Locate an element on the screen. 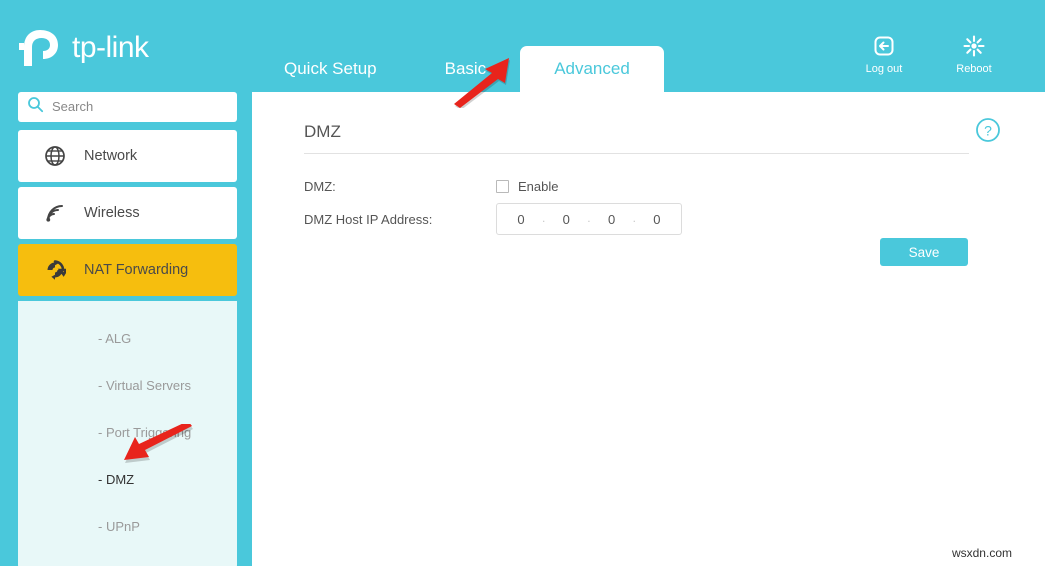  header-actions: Log out Reboot is located at coordinates (929, 54).